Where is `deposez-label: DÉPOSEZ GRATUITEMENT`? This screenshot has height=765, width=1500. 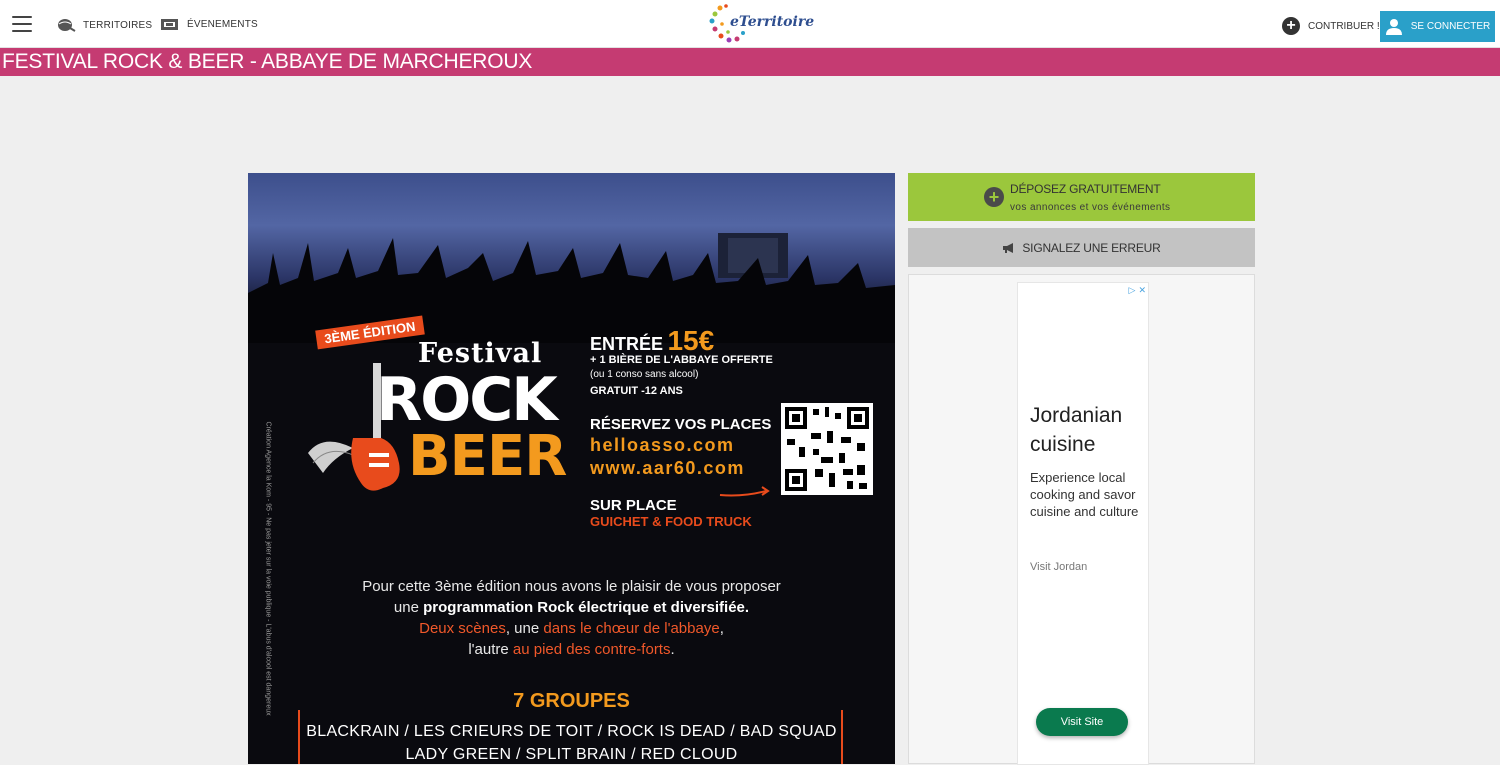
deposez-label: DÉPOSEZ GRATUITEMENT is located at coordinates (1085, 189).